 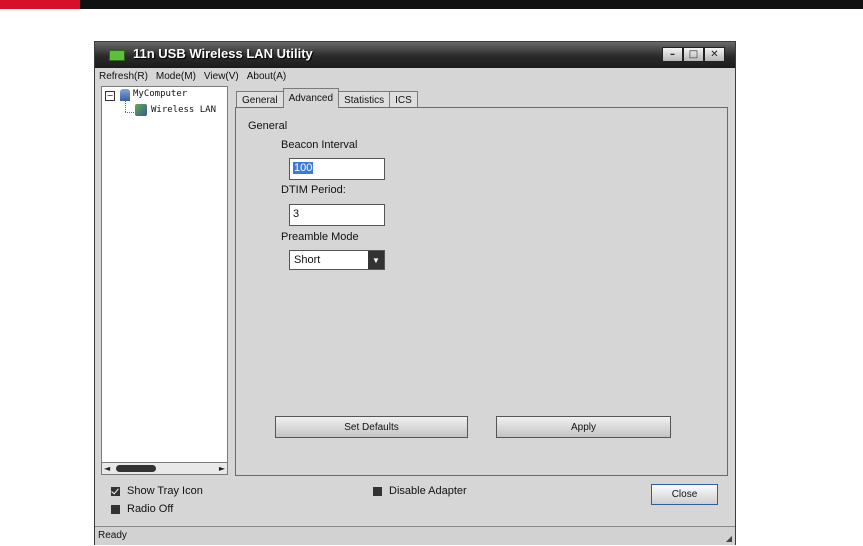 What do you see at coordinates (371, 427) in the screenshot?
I see `set-defaults-button: Set Defaults` at bounding box center [371, 427].